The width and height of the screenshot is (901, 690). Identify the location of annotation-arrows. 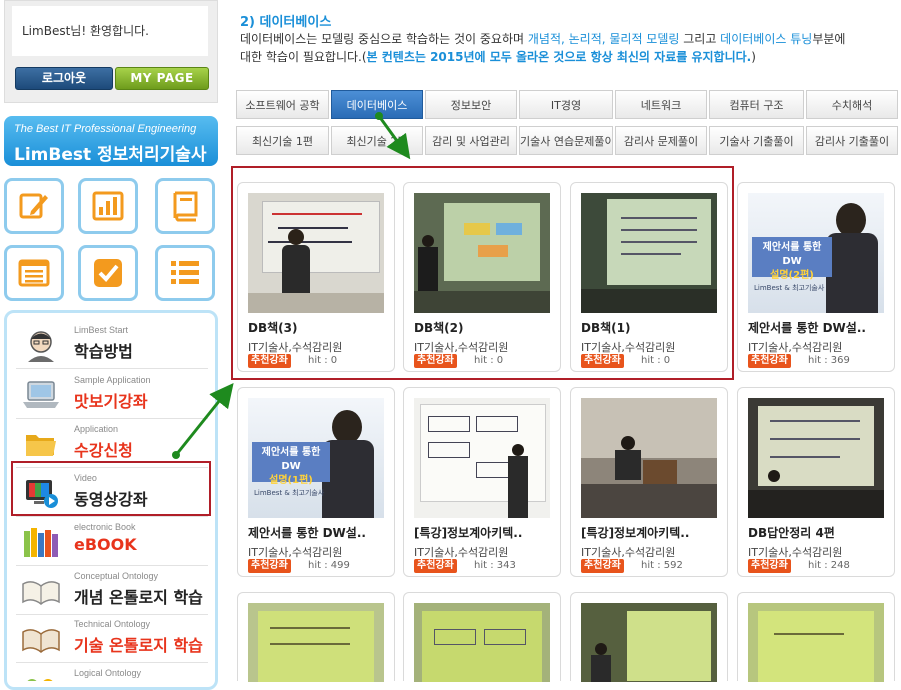
(291, 285).